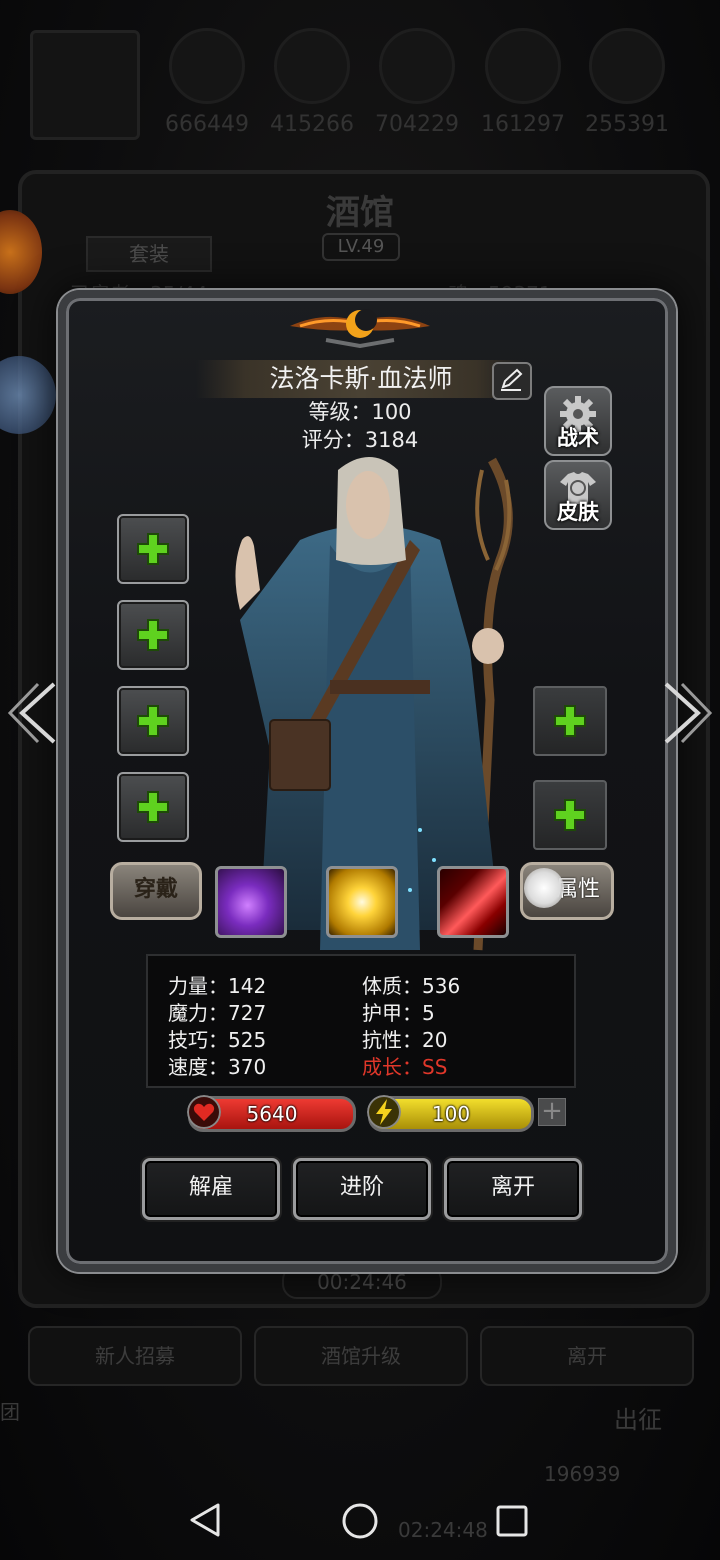  I want to click on hp-value: 5640, so click(272, 1114).